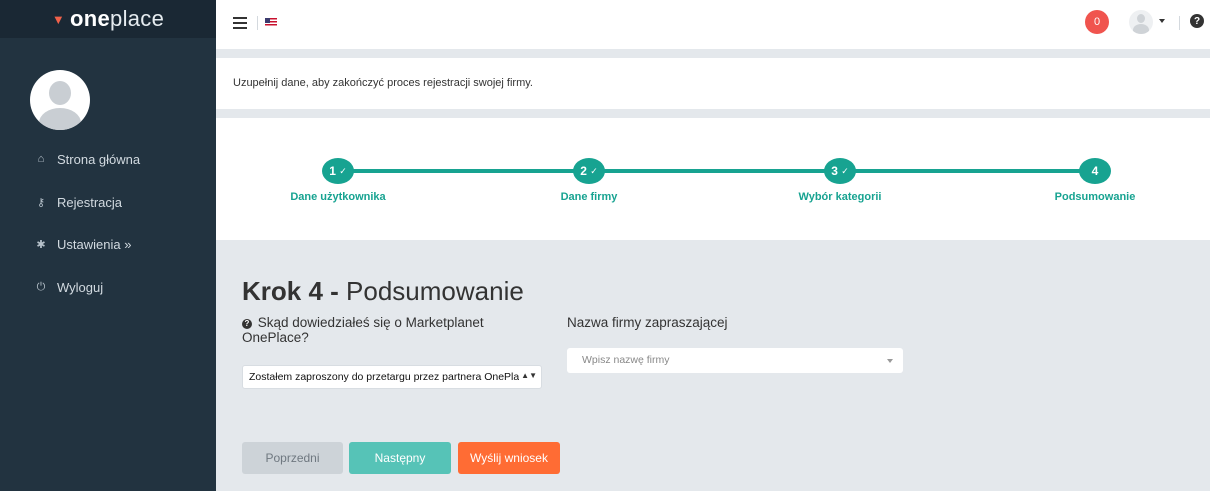 The width and height of the screenshot is (1210, 491). I want to click on submit-application-button: Wyślij wniosek, so click(509, 458).